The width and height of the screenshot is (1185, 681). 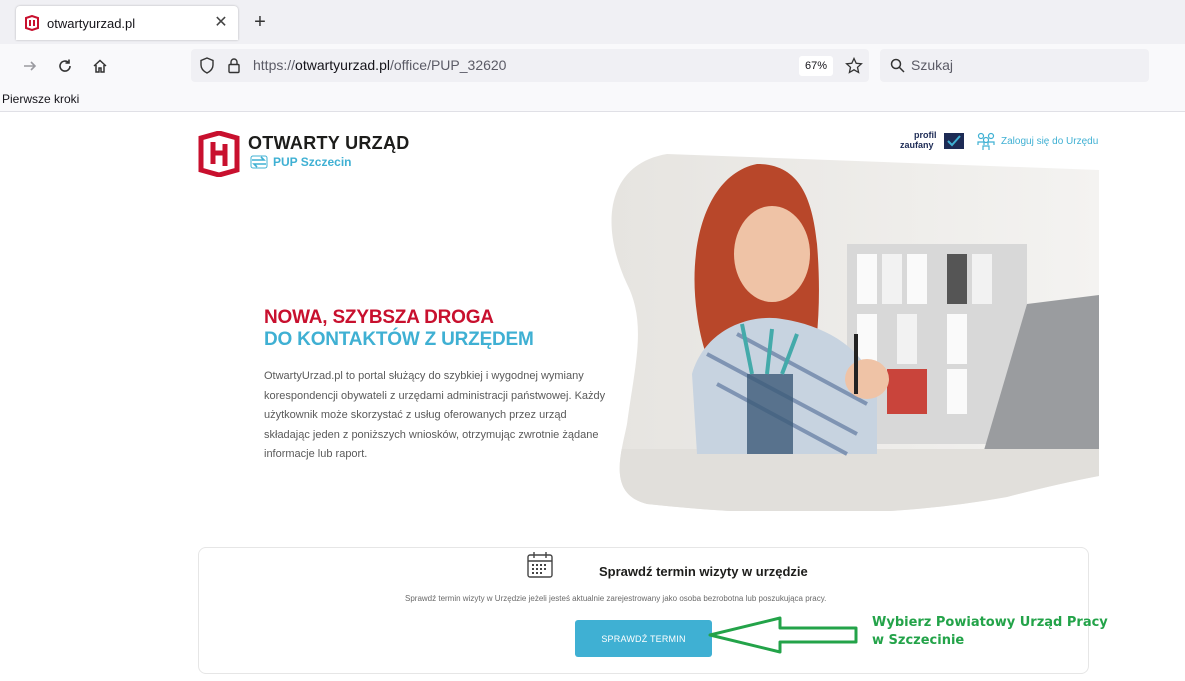 What do you see at coordinates (592, 22) in the screenshot?
I see `tab-bar: otwartyurzad.pl ✕ +` at bounding box center [592, 22].